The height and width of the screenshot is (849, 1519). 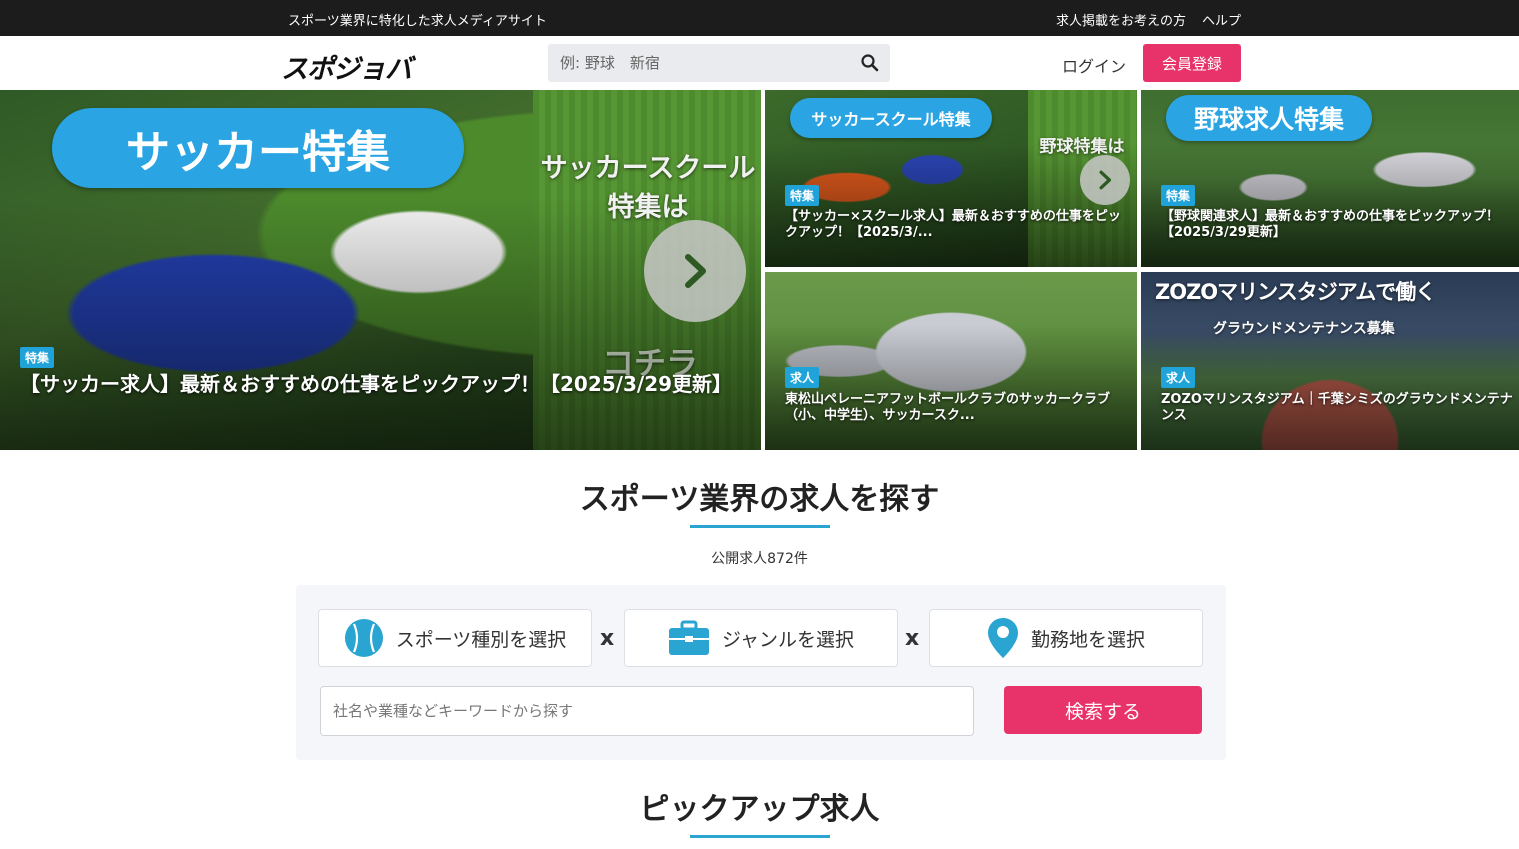 I want to click on search-icon, so click(x=870, y=63).